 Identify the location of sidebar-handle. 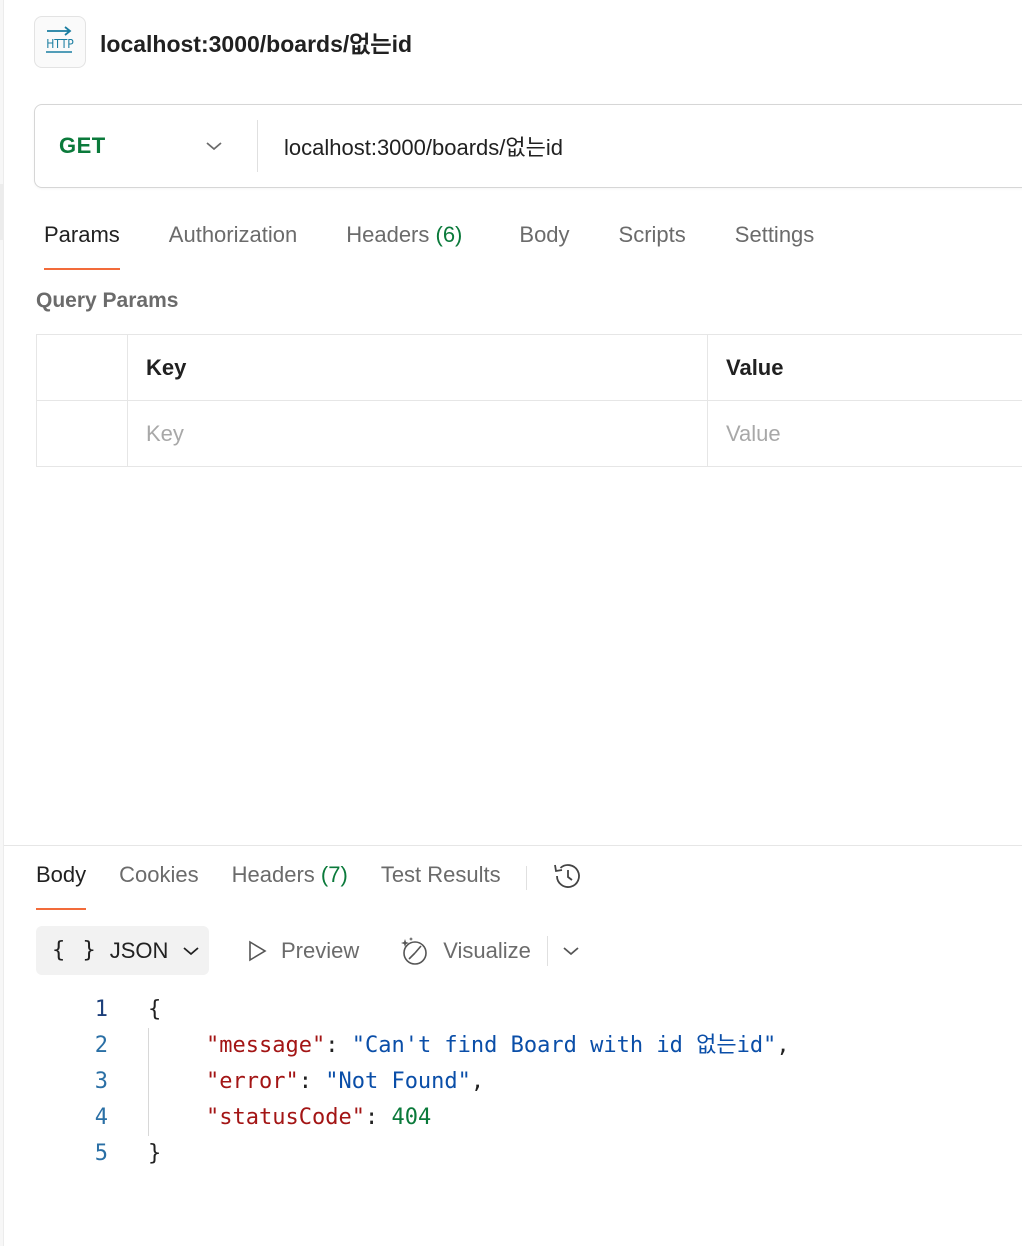
(2, 212).